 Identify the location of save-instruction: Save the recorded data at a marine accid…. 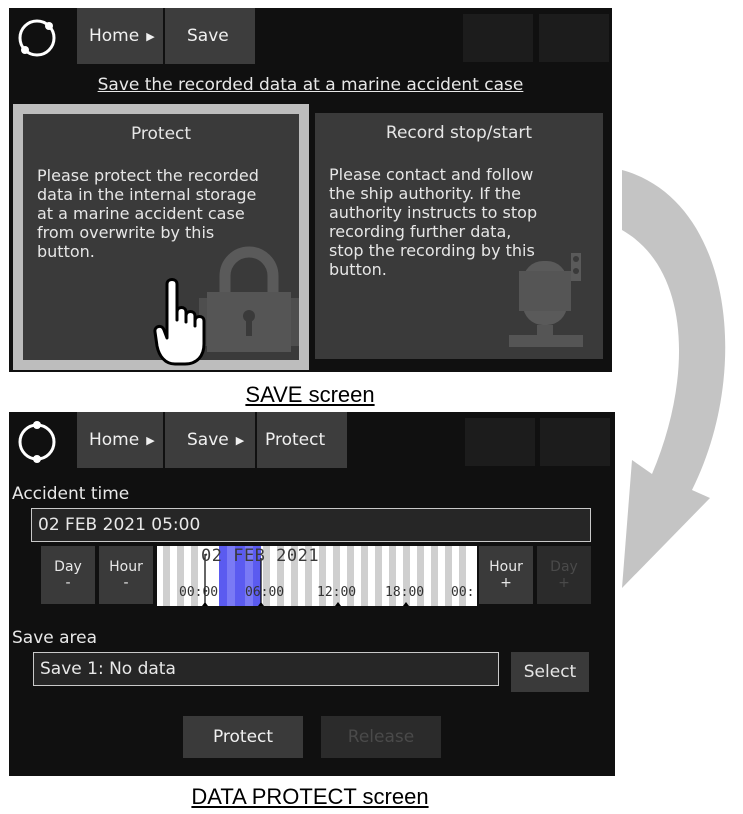
(310, 85).